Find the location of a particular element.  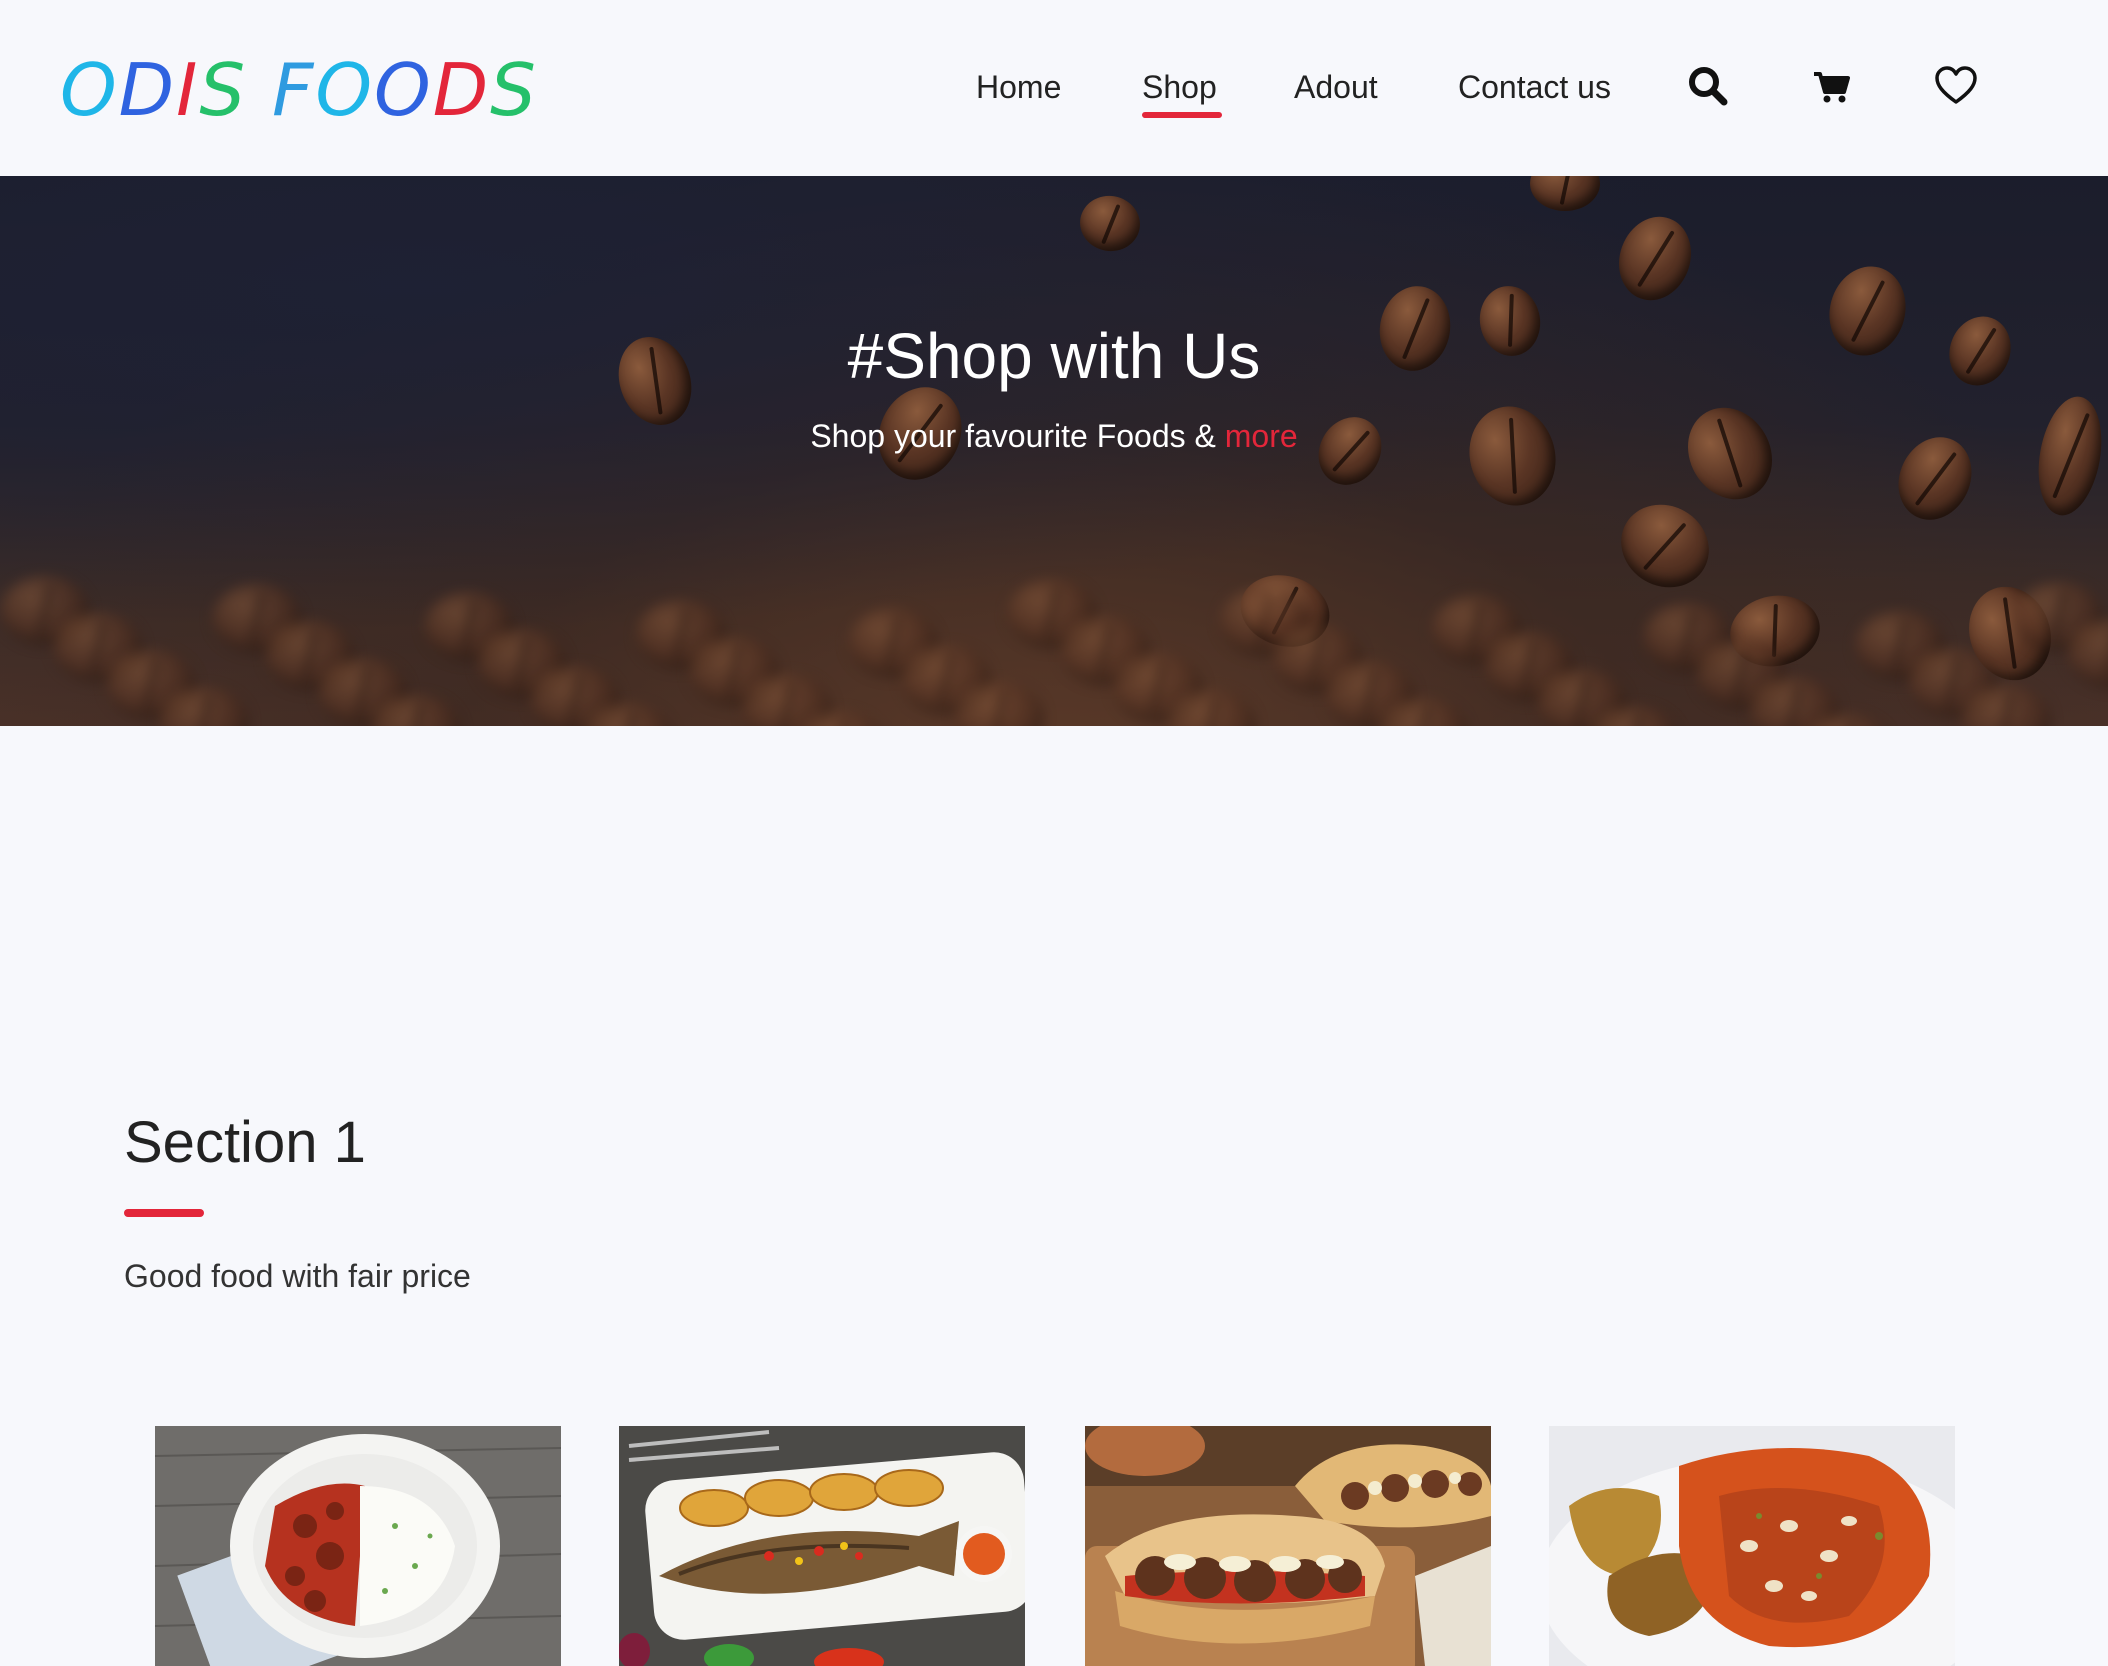

hero-subtitle: Shop your favourite Foods & more is located at coordinates (1054, 436).